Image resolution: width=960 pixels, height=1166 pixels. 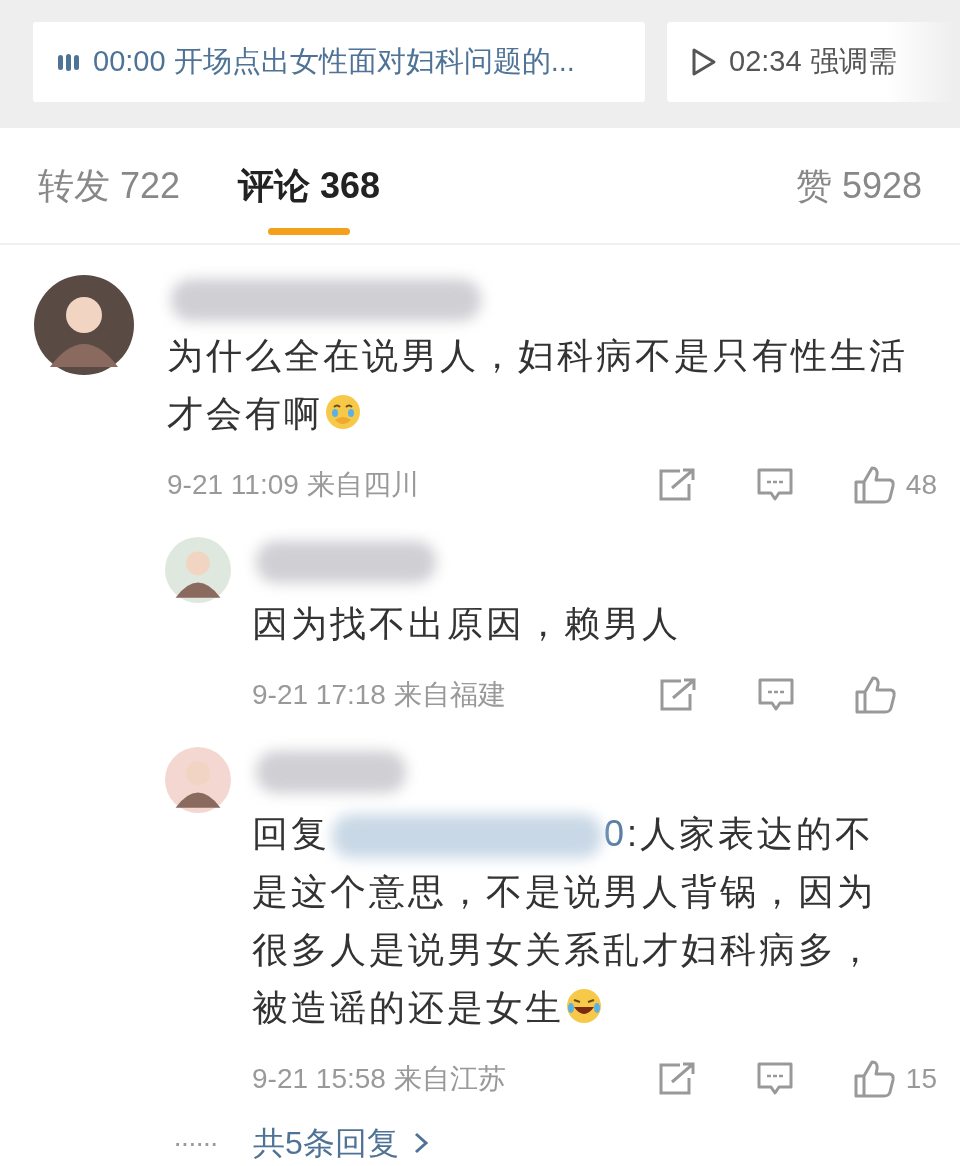 What do you see at coordinates (69, 62) in the screenshot?
I see `playing-bars-icon` at bounding box center [69, 62].